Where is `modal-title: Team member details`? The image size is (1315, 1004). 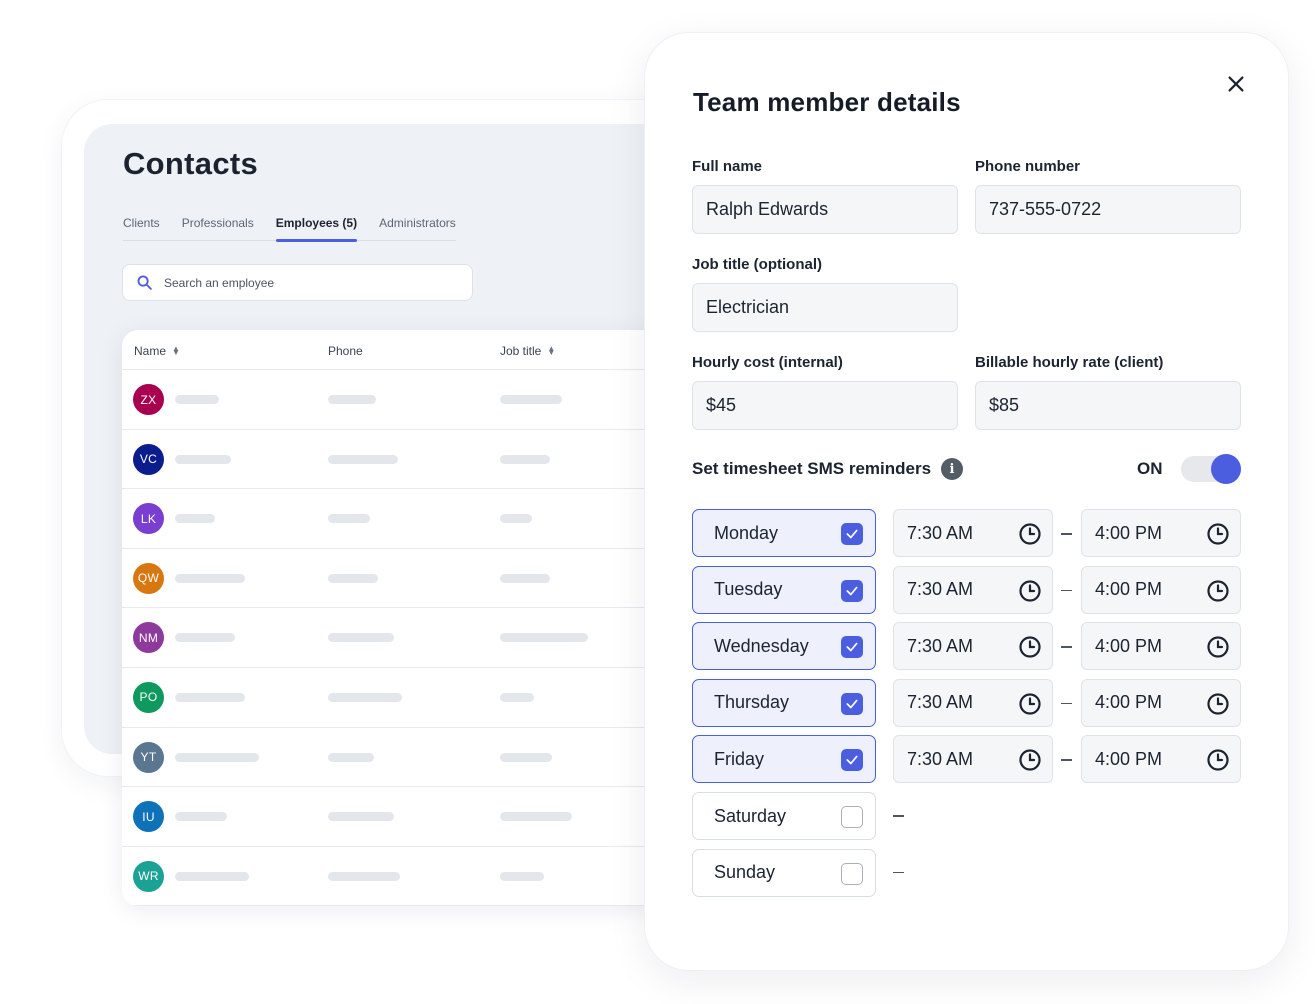
modal-title: Team member details is located at coordinates (827, 102).